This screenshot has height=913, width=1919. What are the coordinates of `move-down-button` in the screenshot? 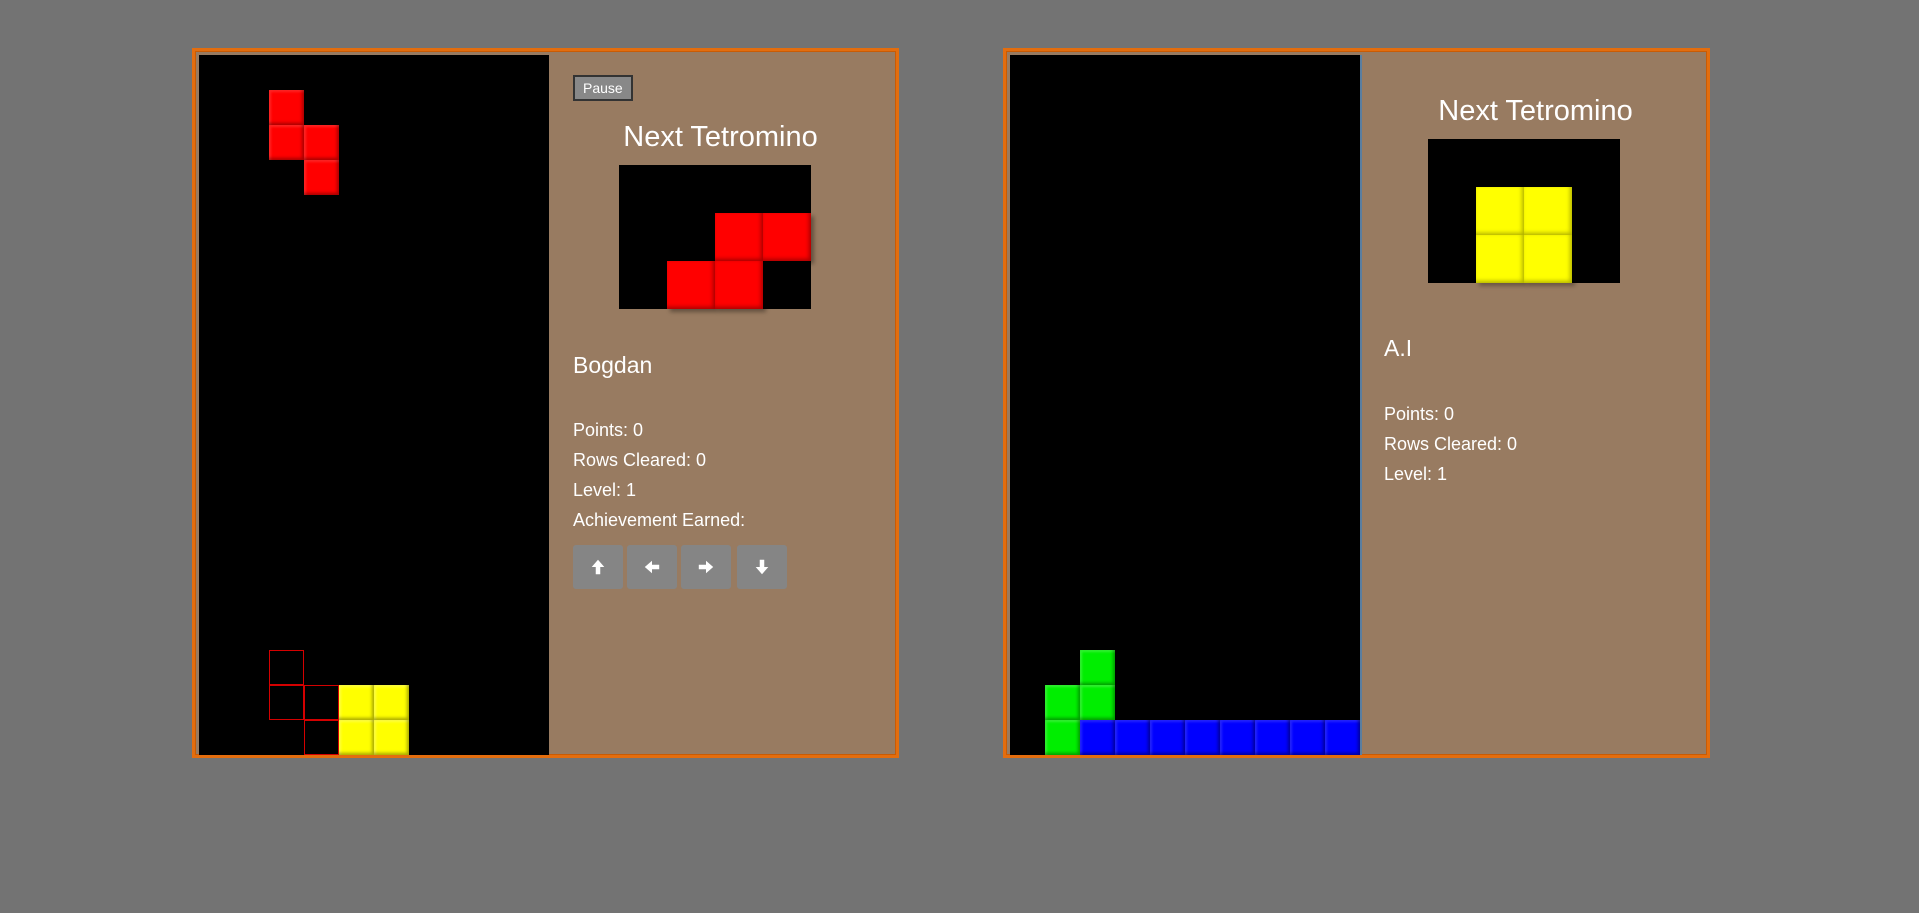 It's located at (762, 567).